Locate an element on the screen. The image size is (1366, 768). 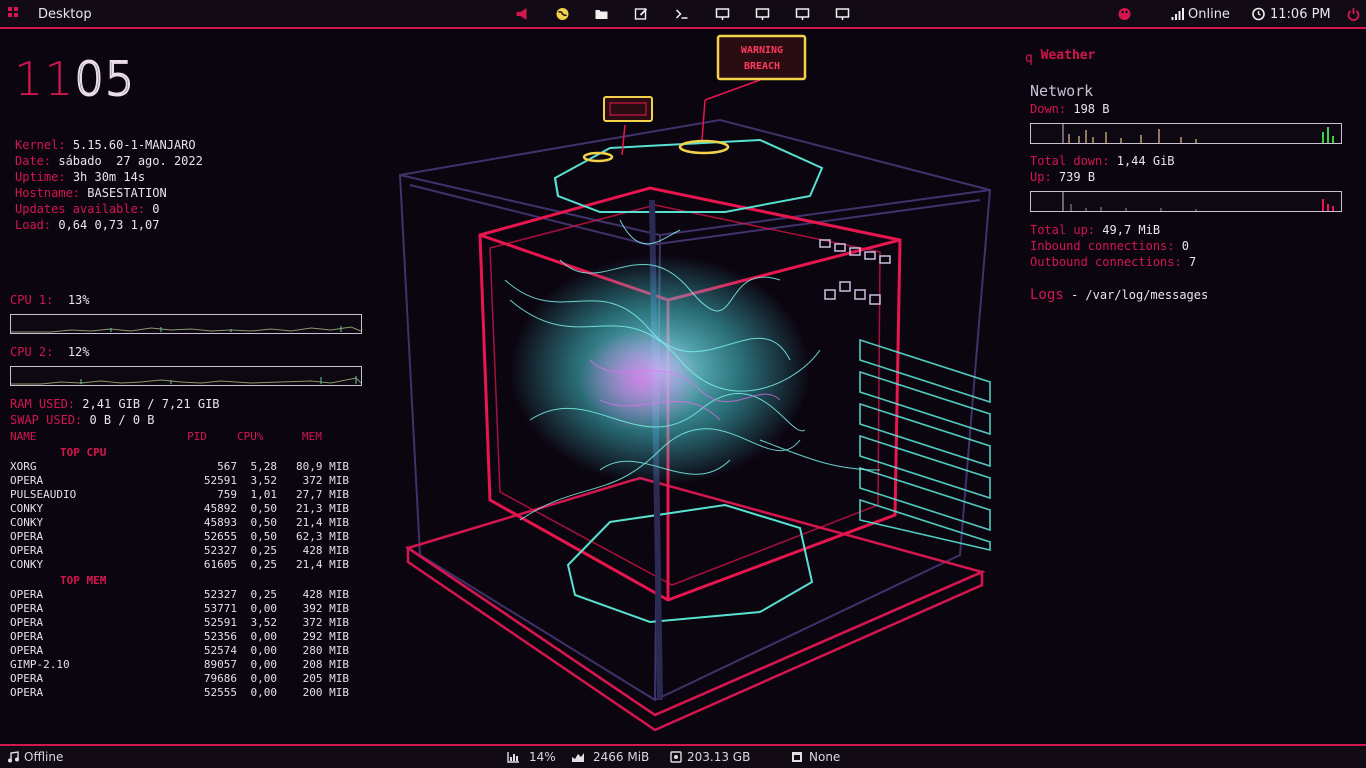
process-pid: 53771 is located at coordinates (220, 608).